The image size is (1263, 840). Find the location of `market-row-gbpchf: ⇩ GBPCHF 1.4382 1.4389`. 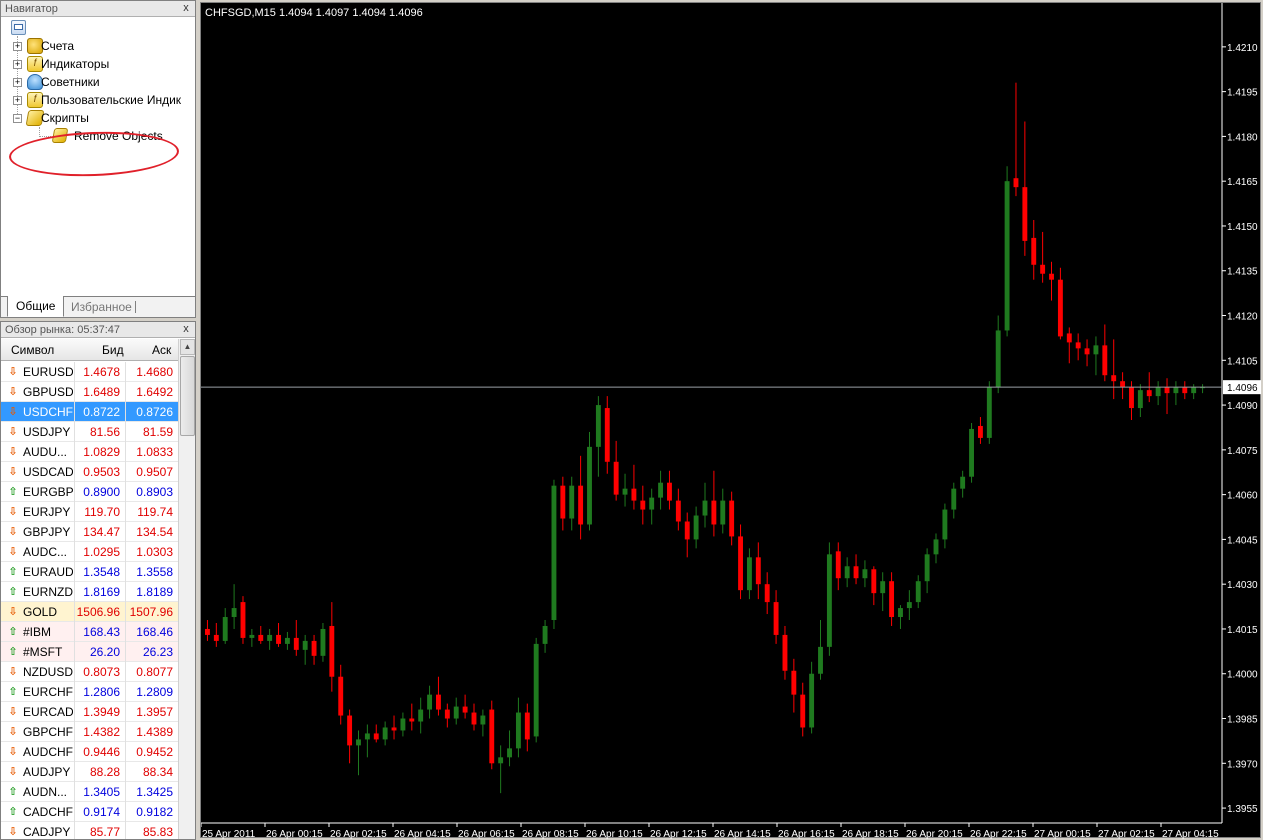

market-row-gbpchf: ⇩ GBPCHF 1.4382 1.4389 is located at coordinates (89, 732).